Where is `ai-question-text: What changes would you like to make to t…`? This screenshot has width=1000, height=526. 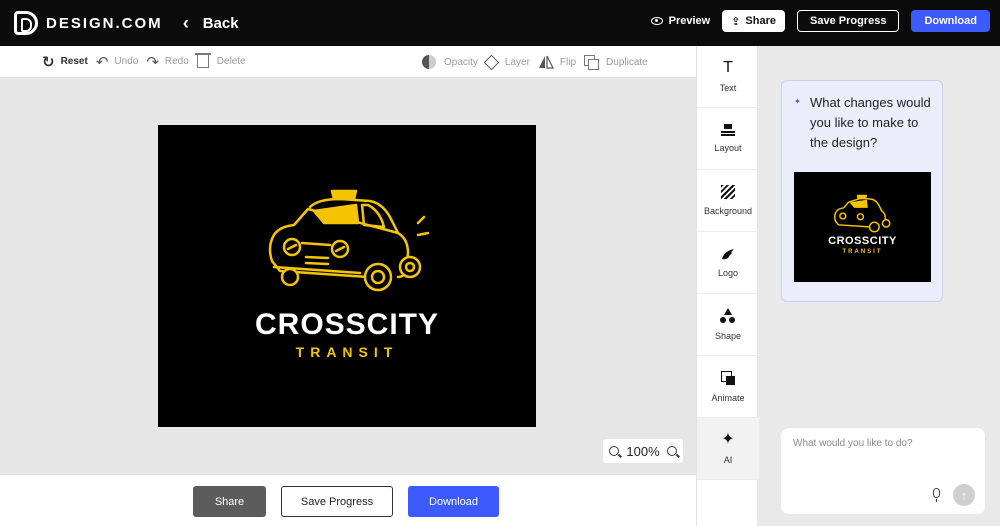 ai-question-text: What changes would you like to make to t… is located at coordinates (870, 122).